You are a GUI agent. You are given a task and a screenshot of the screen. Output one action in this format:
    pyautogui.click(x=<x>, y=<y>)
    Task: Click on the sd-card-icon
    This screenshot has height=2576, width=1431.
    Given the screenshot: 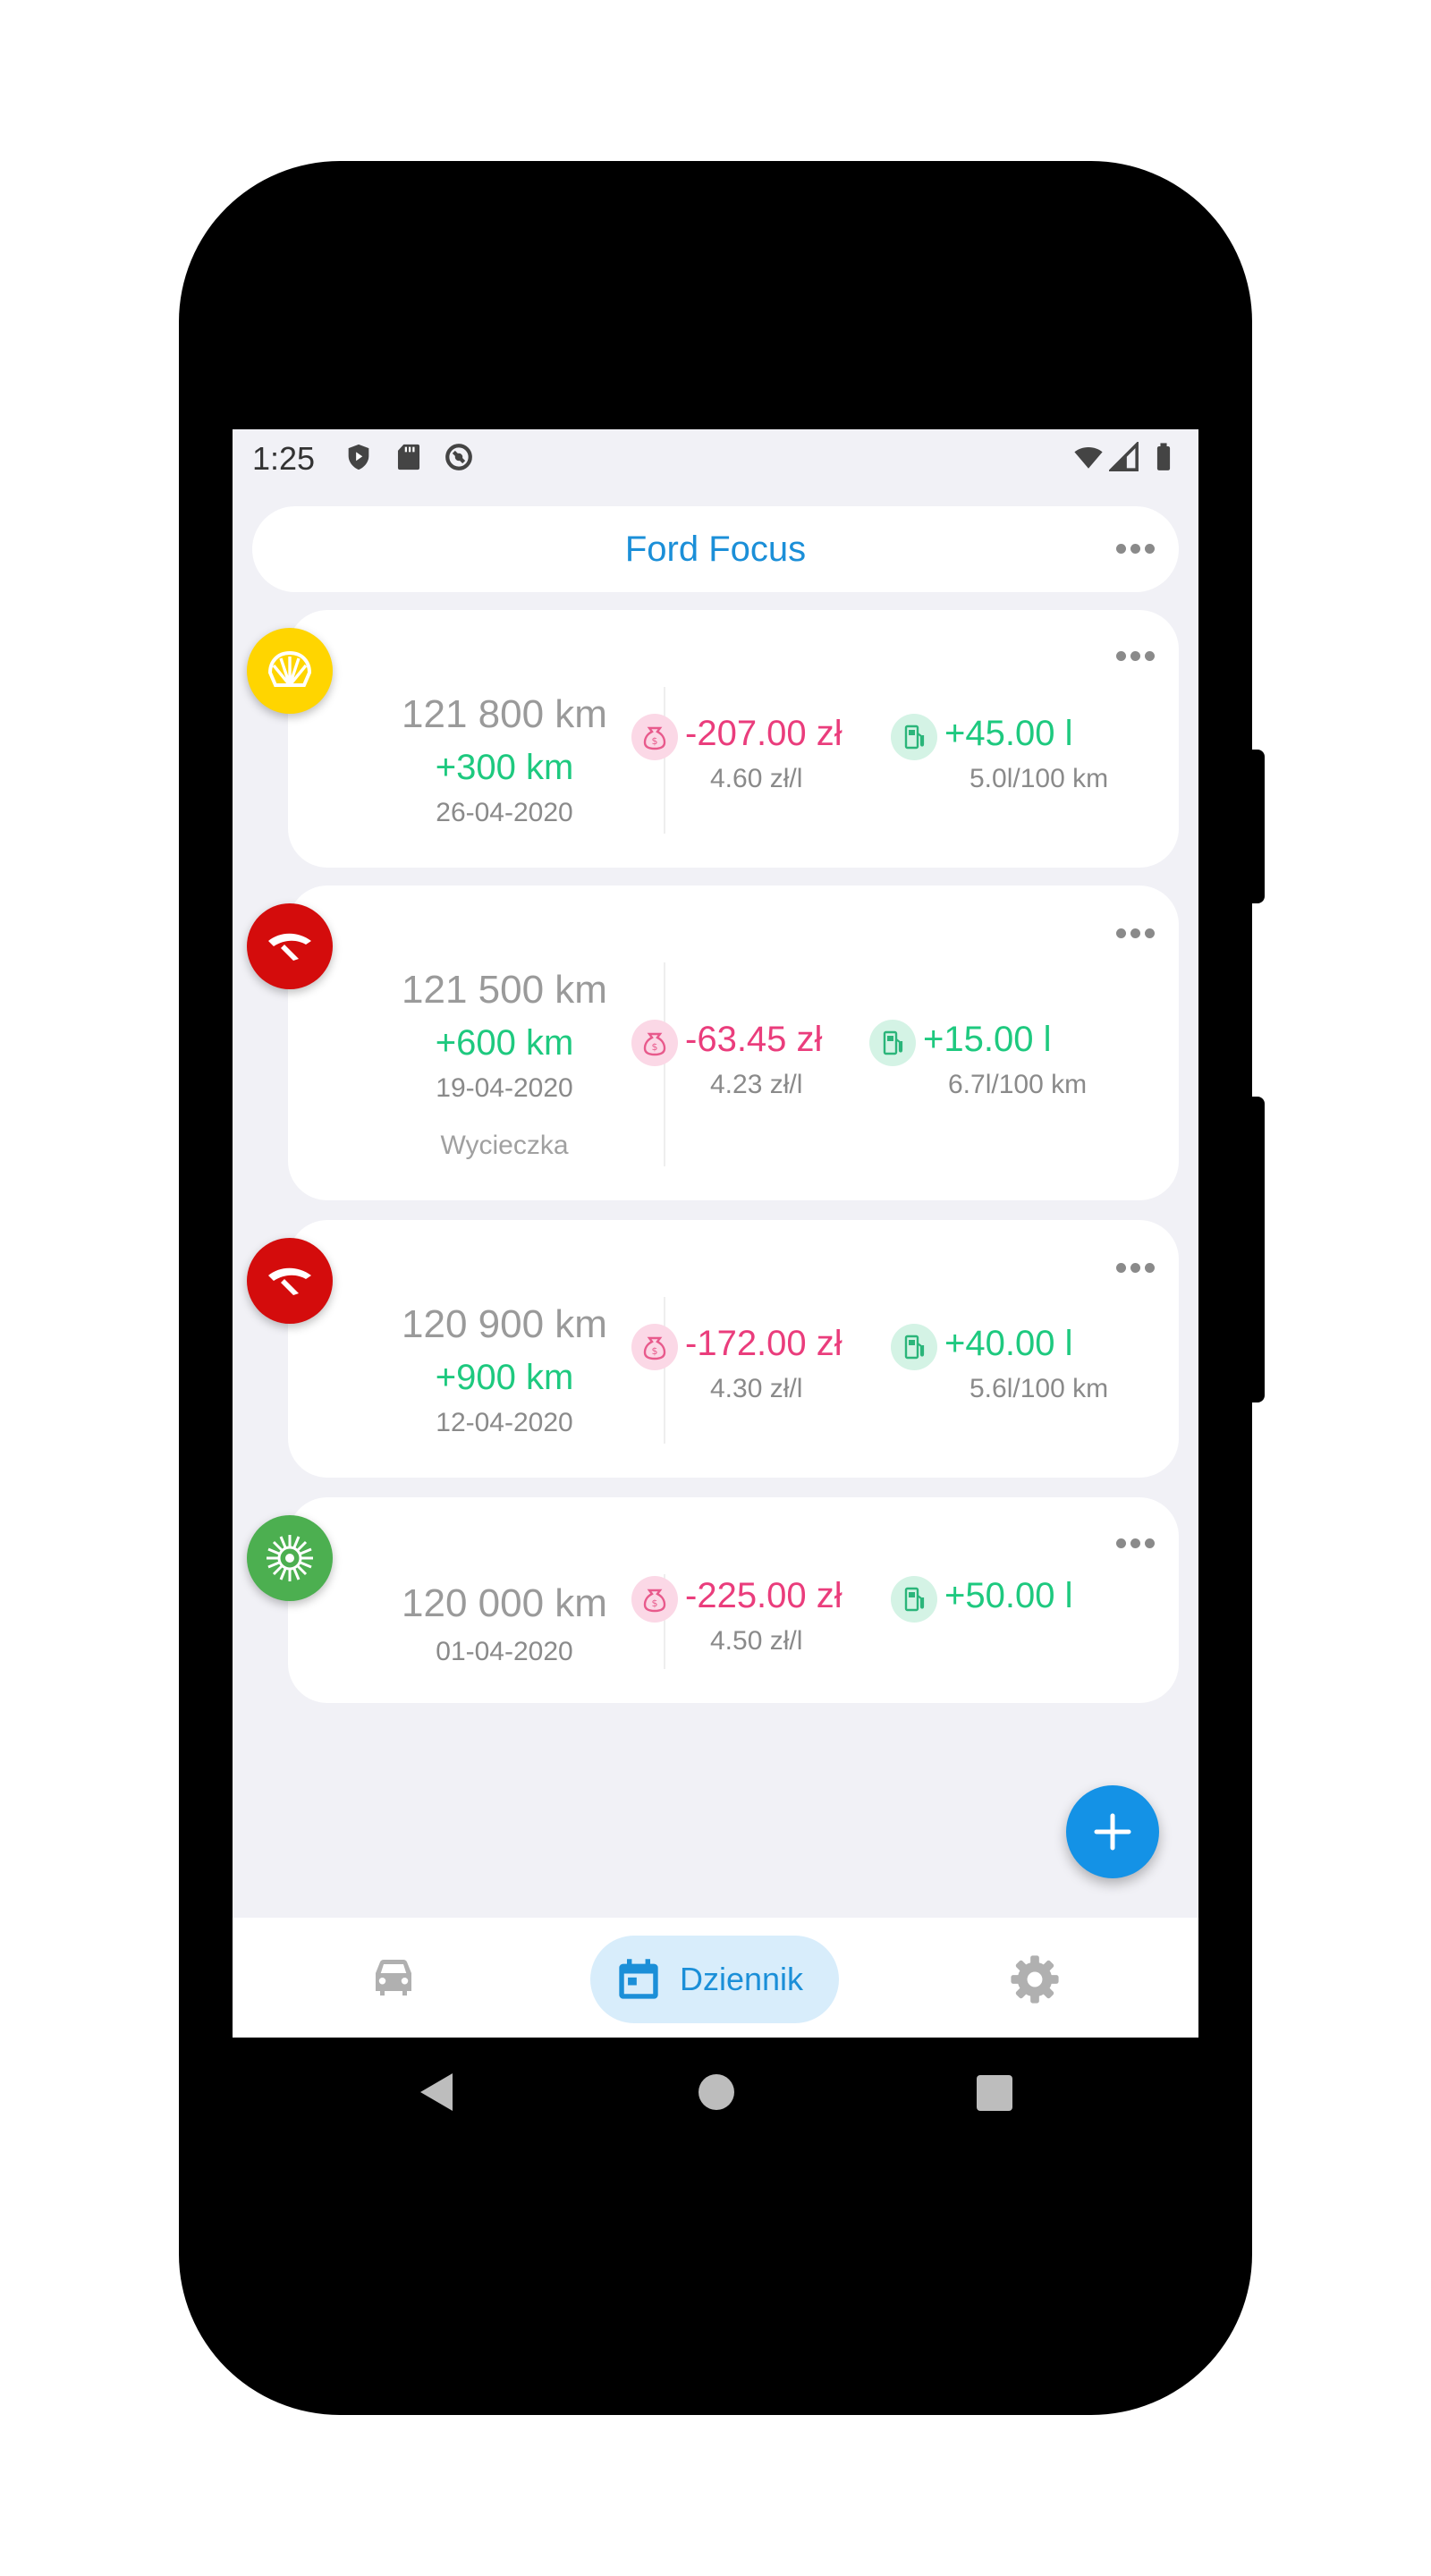 What is the action you would take?
    pyautogui.click(x=408, y=457)
    